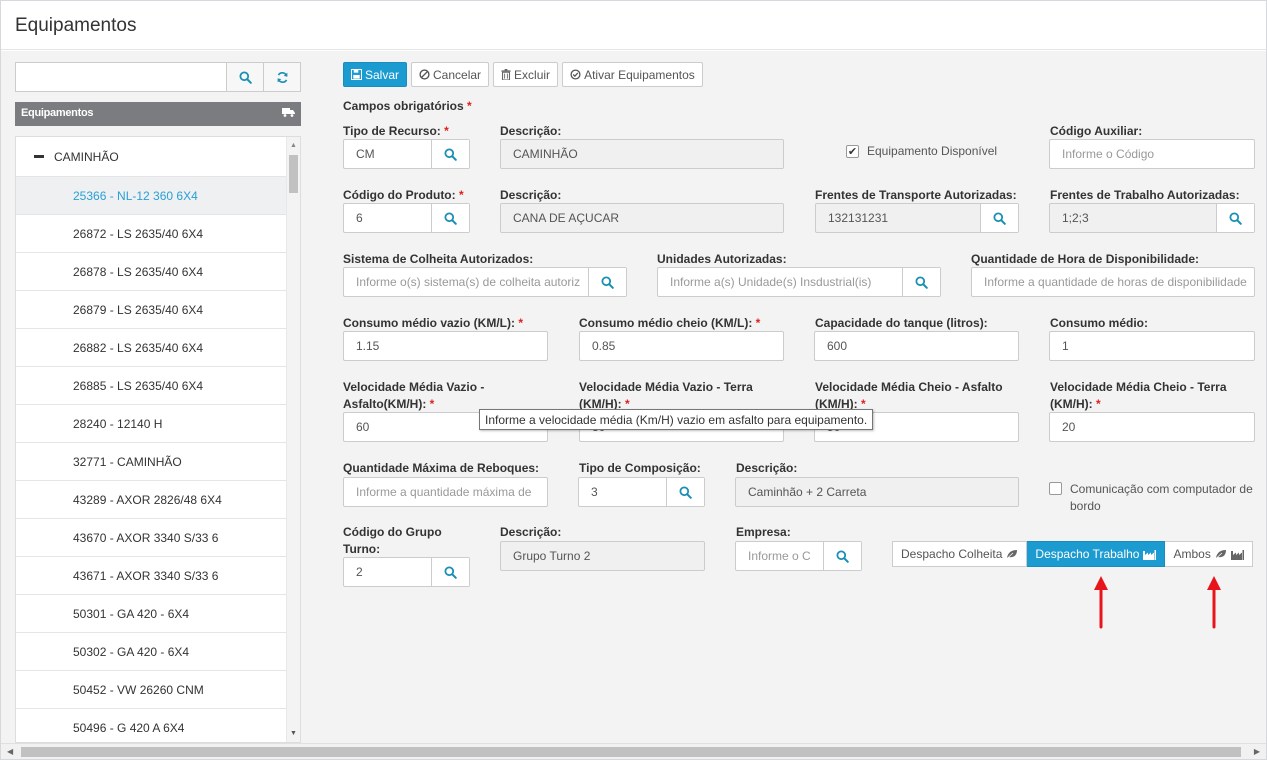  What do you see at coordinates (1085, 259) in the screenshot?
I see `qtd-hora-label: Quantidade de Hora de Disponibilidade:` at bounding box center [1085, 259].